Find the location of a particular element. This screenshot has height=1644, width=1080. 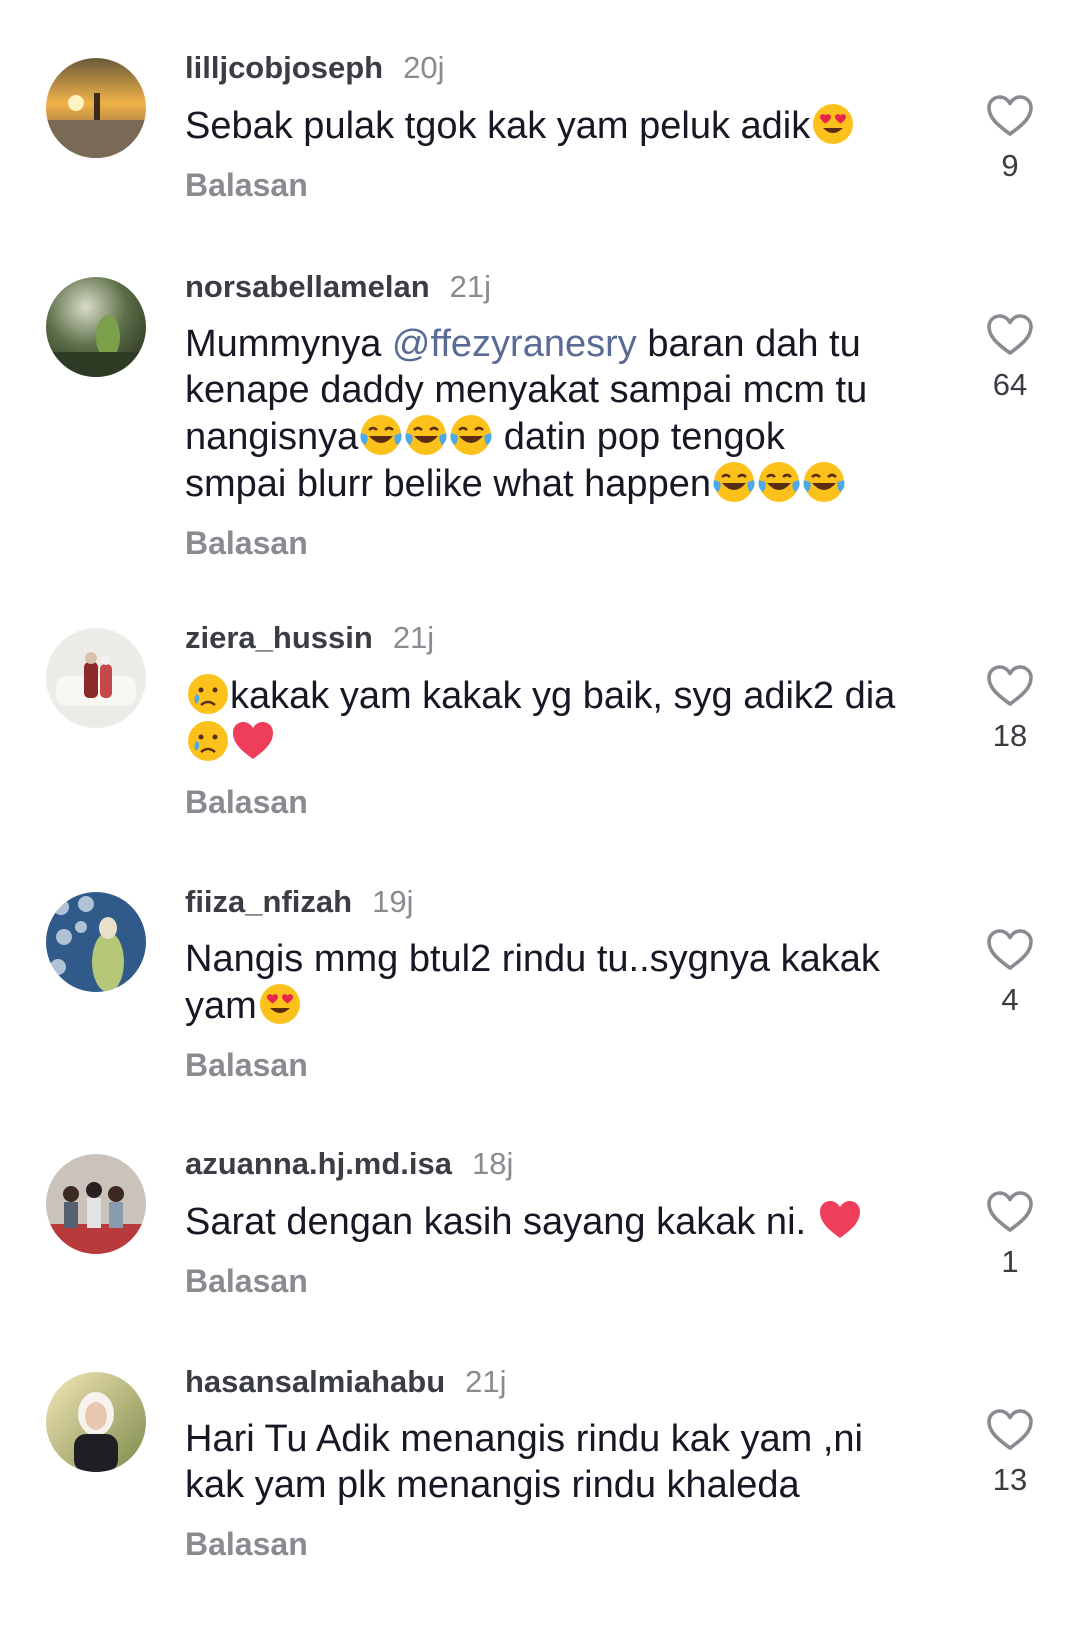

like-button: 1 is located at coordinates (1010, 1235).